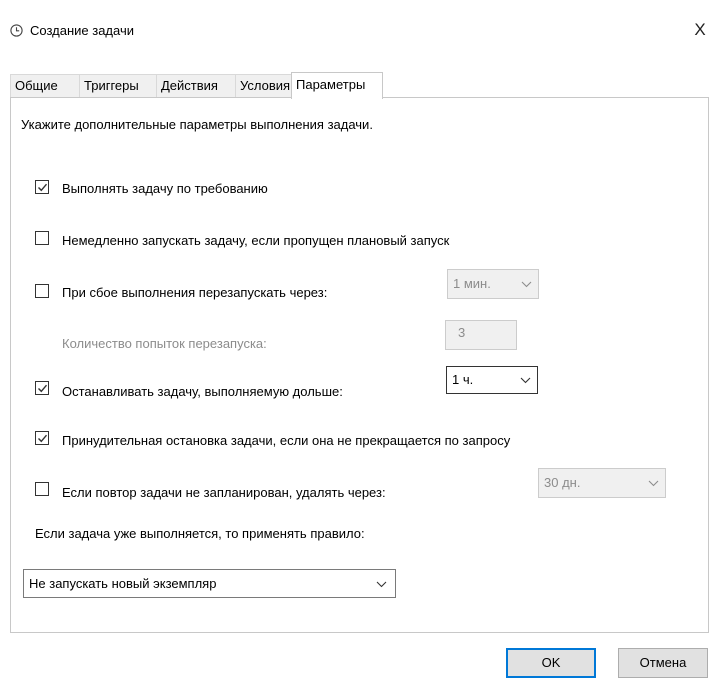 This screenshot has height=683, width=713. What do you see at coordinates (562, 482) in the screenshot?
I see `delete-after-value: 30 дн.` at bounding box center [562, 482].